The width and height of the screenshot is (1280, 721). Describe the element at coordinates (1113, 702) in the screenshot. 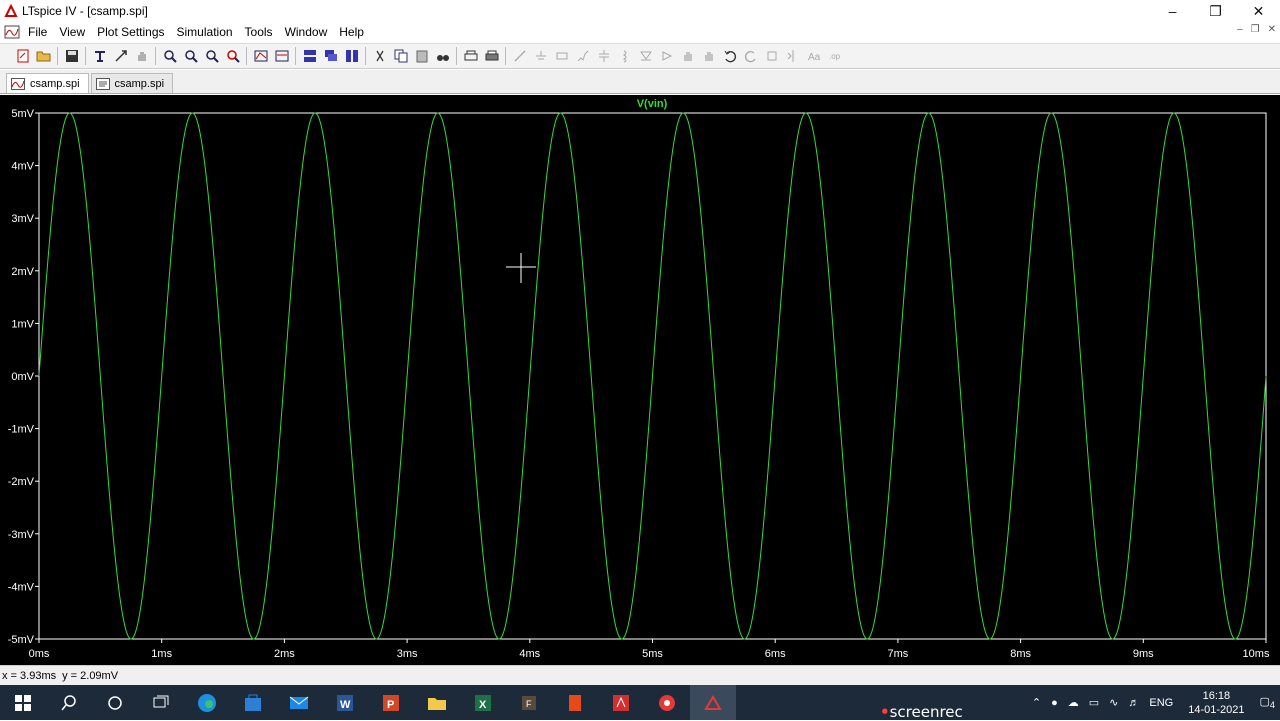

I see `wifi-icon: ∿` at that location.